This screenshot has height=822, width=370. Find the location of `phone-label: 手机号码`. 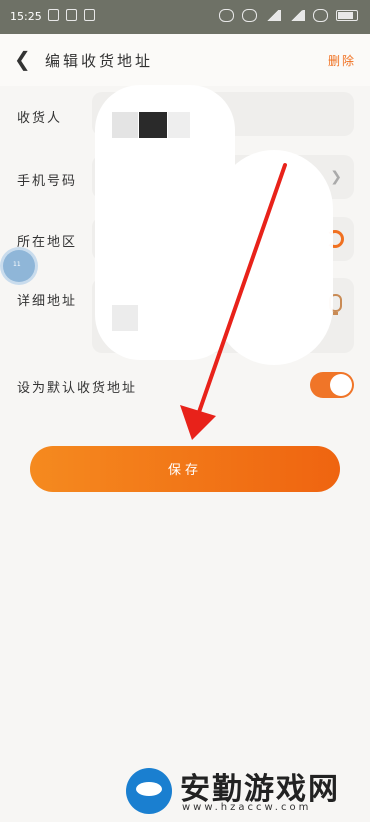

phone-label: 手机号码 is located at coordinates (47, 181).